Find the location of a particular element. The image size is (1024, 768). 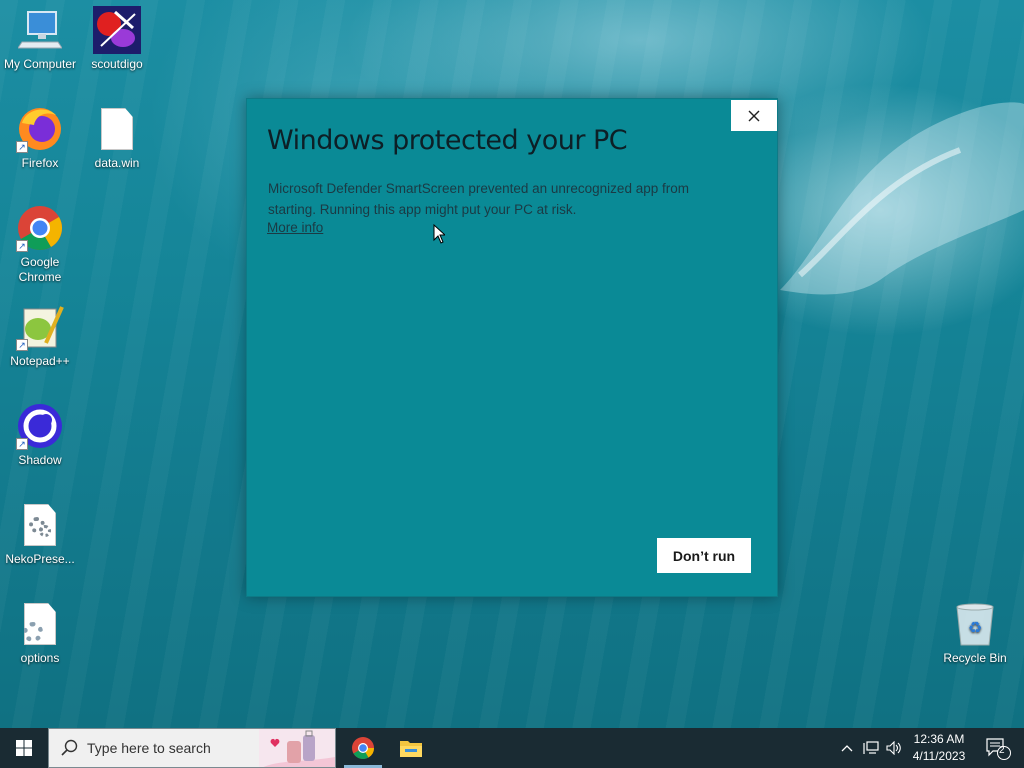

clock-time: 12:36 AM is located at coordinates (939, 739).